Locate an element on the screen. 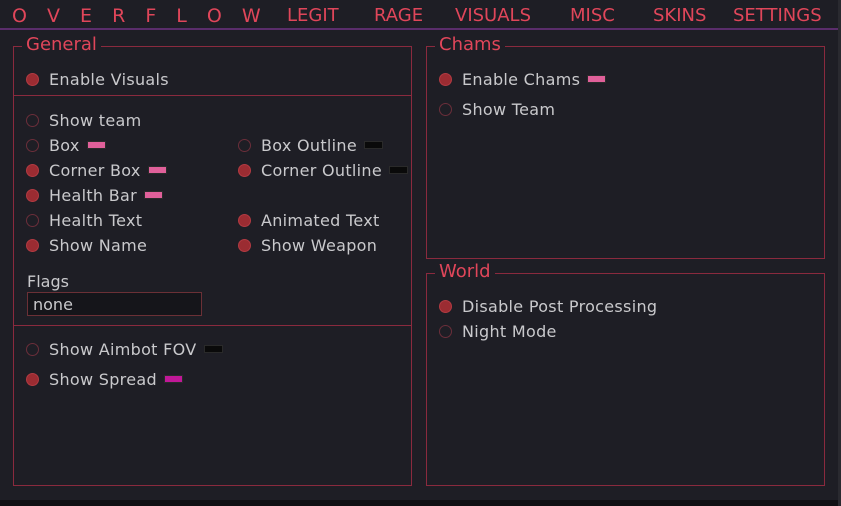 This screenshot has height=506, width=841. corner-box-toggle: Corner Box is located at coordinates (96, 170).